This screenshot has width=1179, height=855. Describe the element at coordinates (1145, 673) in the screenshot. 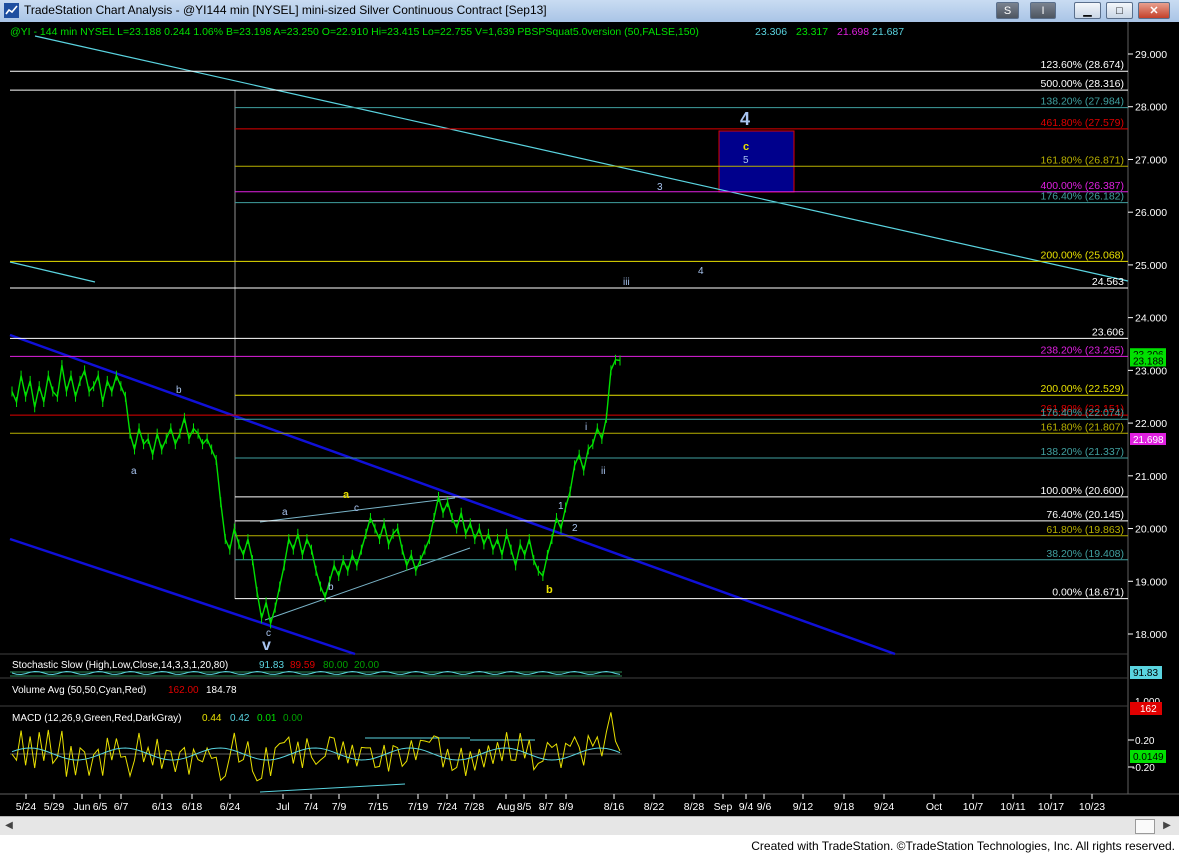

I see `stoch-axis-value: 91.83` at that location.